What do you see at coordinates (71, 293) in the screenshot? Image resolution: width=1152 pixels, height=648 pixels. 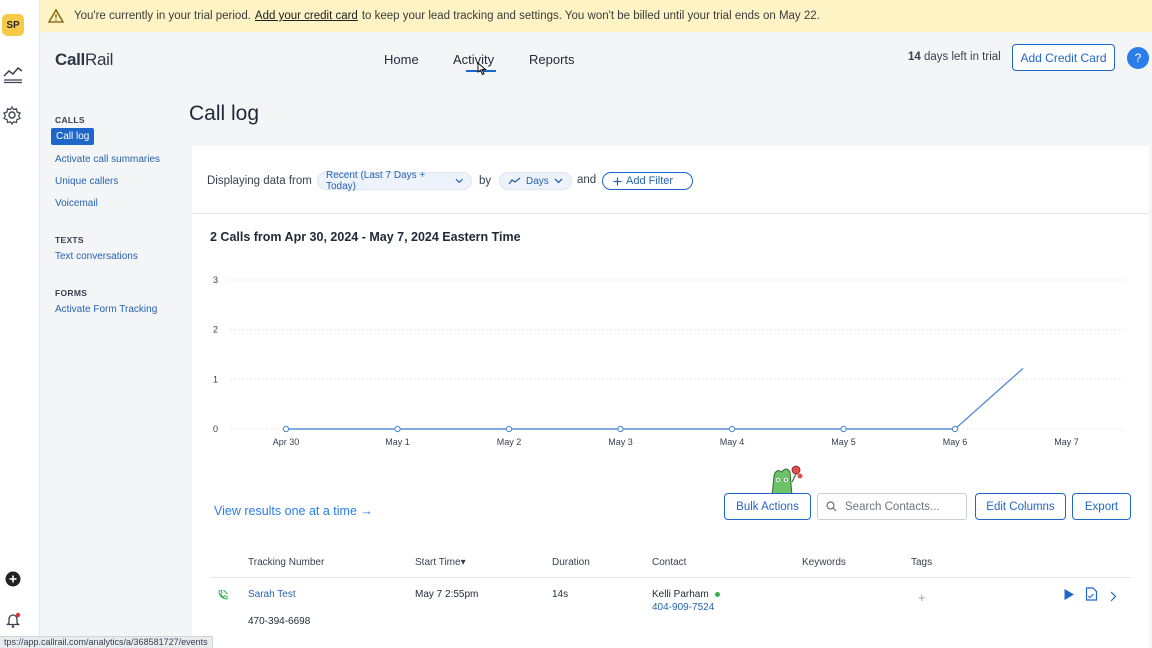 I see `section-forms-title: FORMS` at bounding box center [71, 293].